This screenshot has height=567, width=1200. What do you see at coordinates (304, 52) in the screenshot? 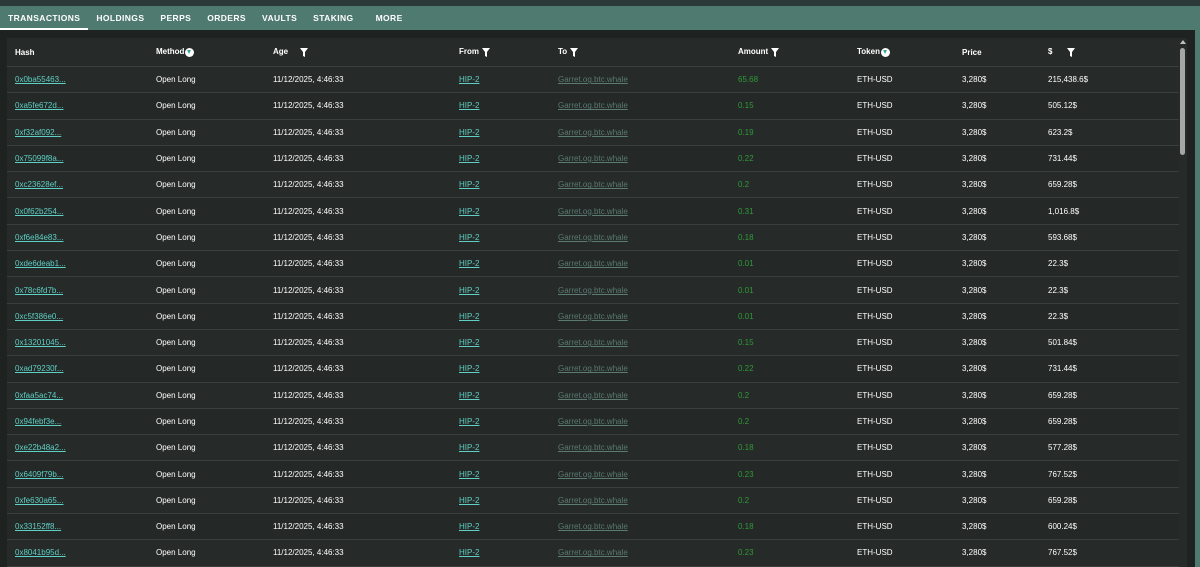
I see `age-filter-icon` at bounding box center [304, 52].